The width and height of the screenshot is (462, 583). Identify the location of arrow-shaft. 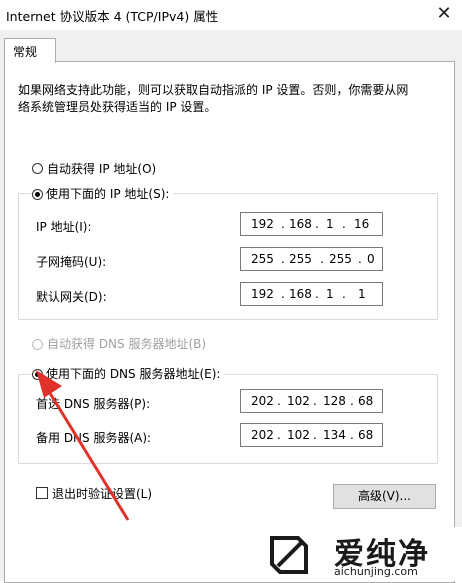
(88, 455).